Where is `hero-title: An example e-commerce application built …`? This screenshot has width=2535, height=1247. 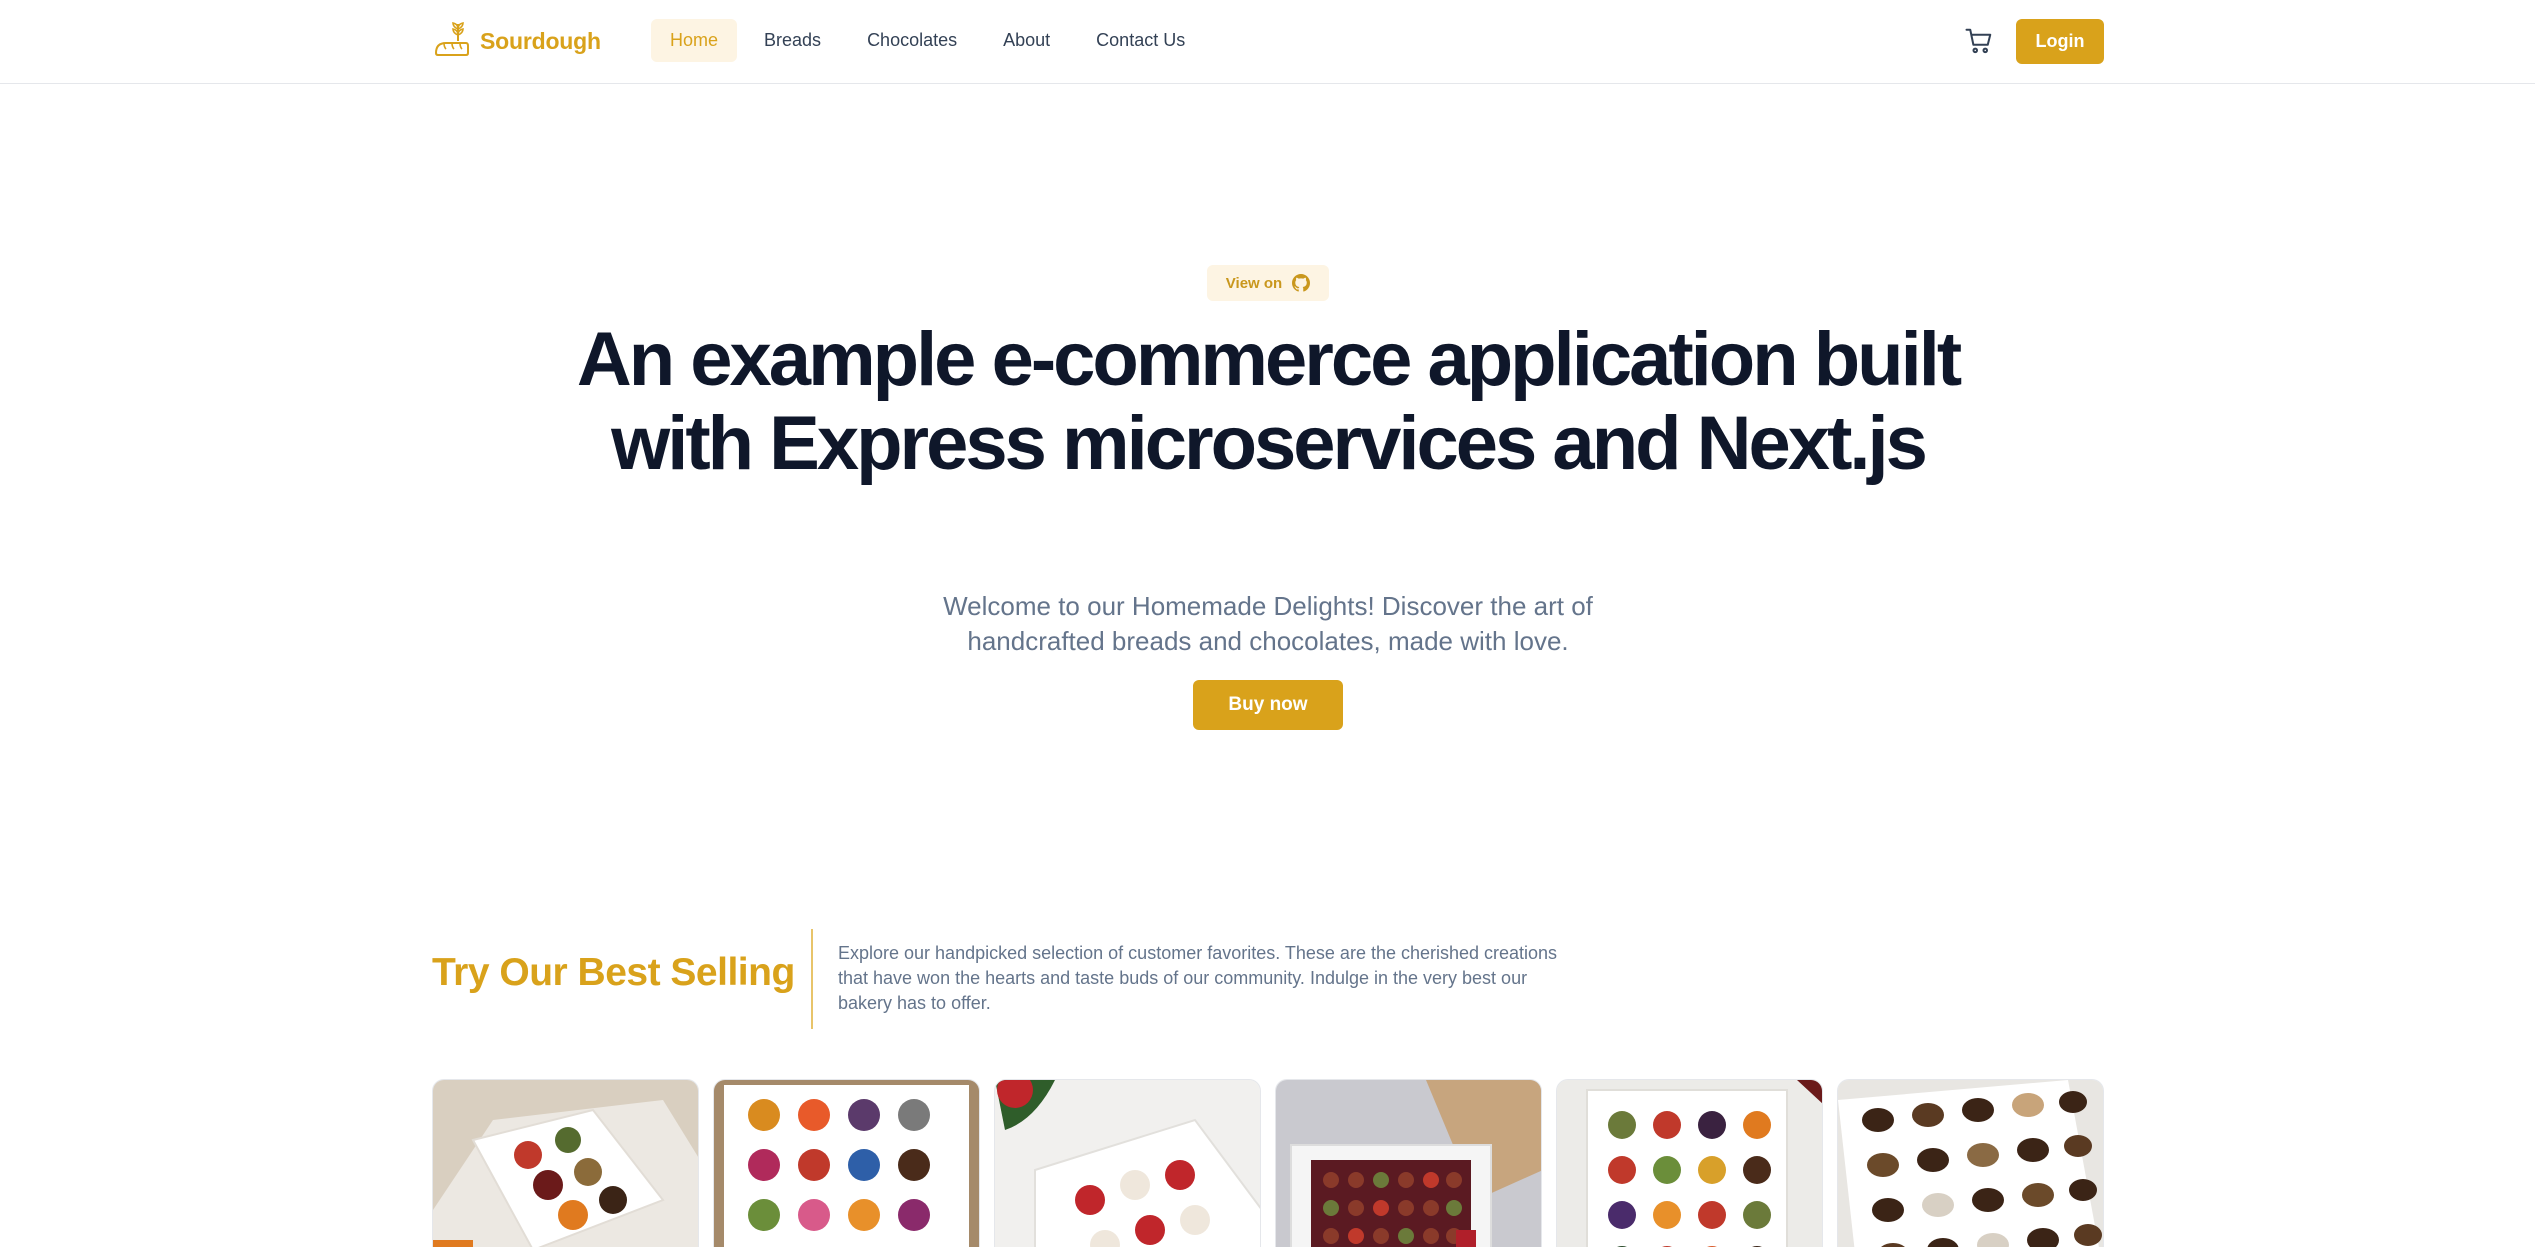
hero-title: An example e-commerce application built … is located at coordinates (1269, 401).